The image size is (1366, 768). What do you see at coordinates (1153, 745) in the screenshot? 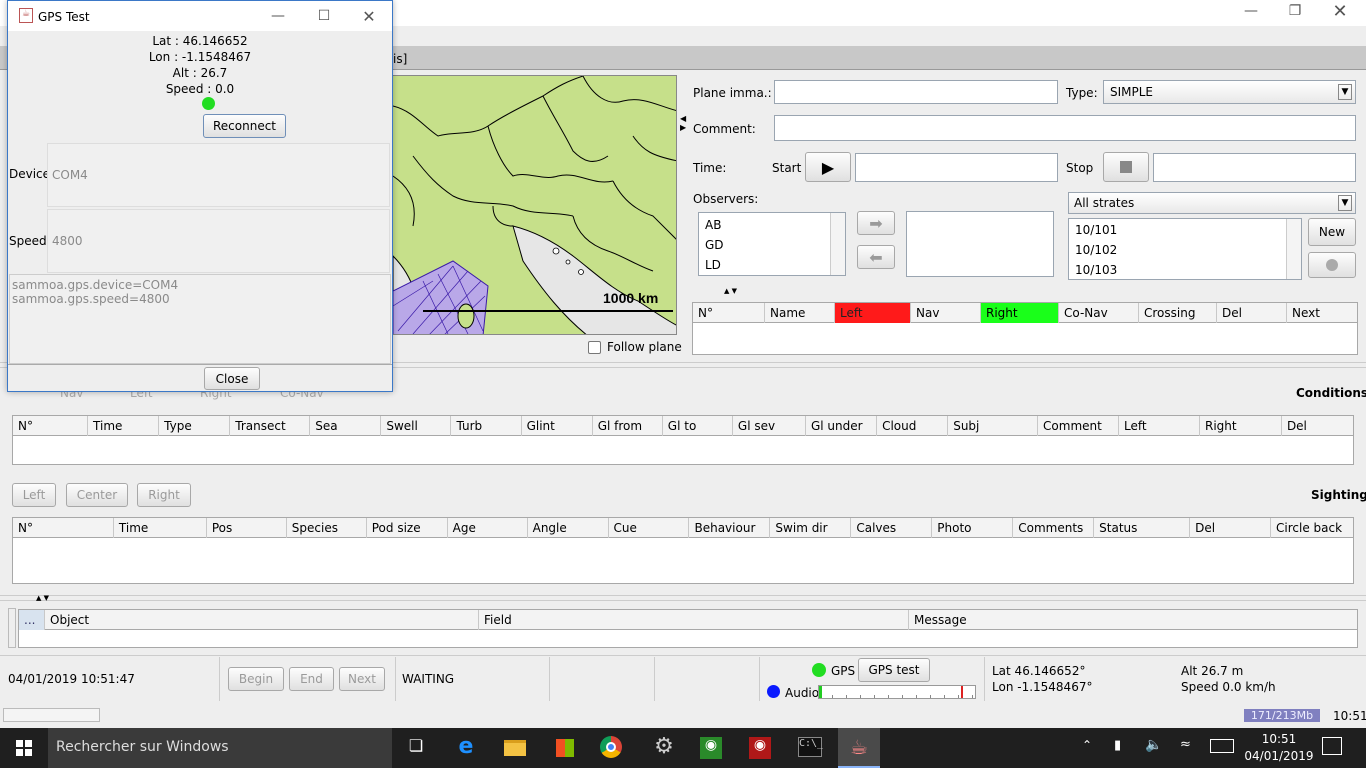
I see `volume-icon: 🔈` at bounding box center [1153, 745].